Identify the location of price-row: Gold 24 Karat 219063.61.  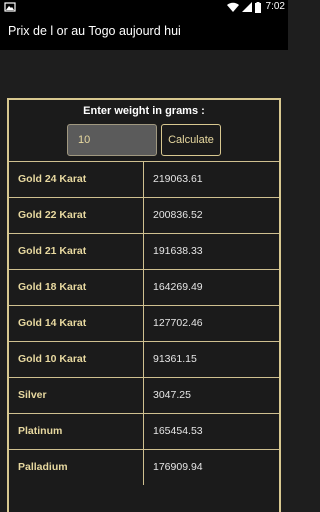
(144, 179).